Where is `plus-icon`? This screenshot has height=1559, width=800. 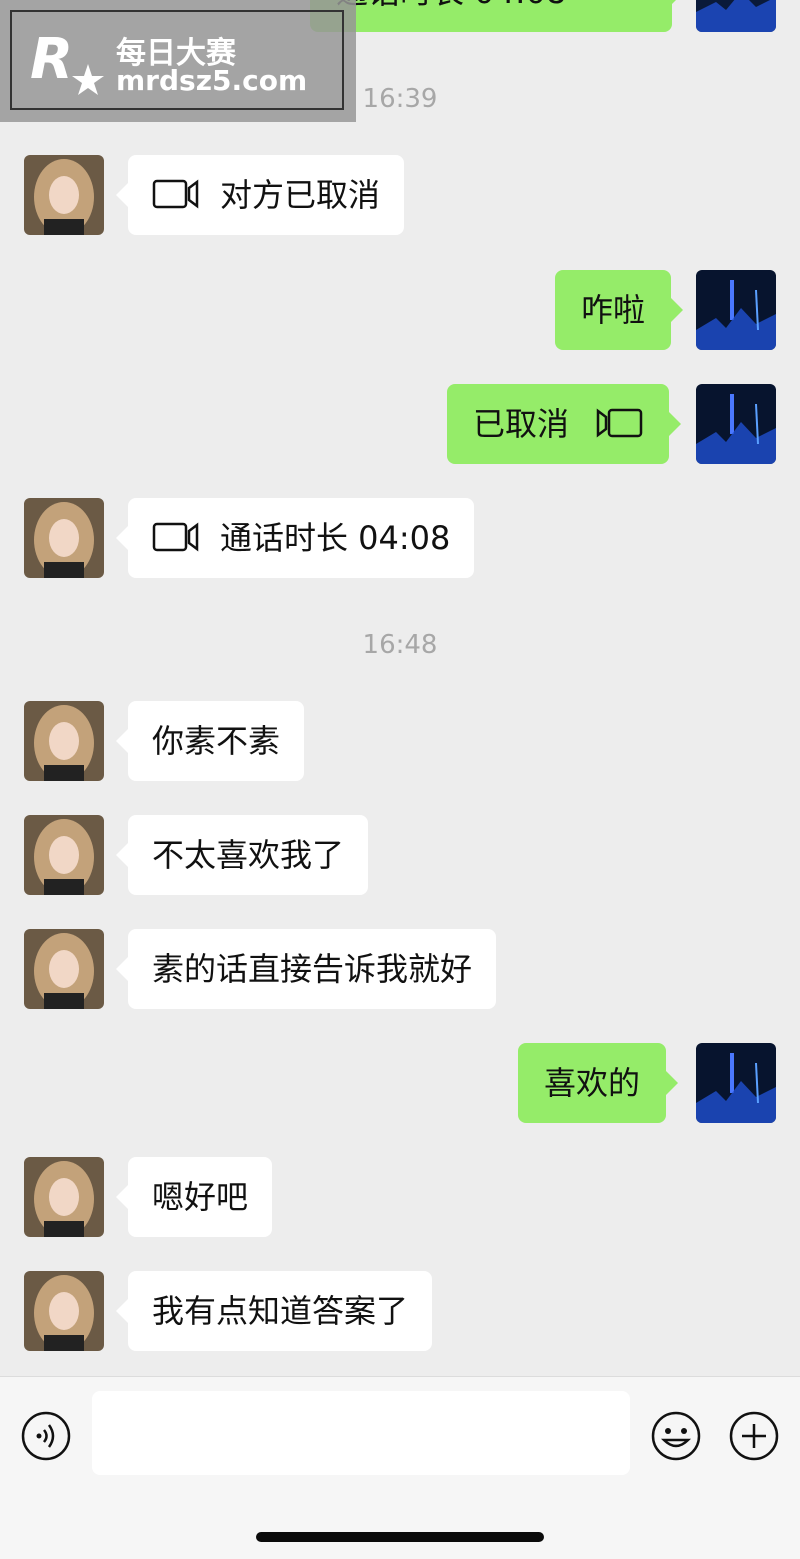
plus-icon is located at coordinates (754, 1436).